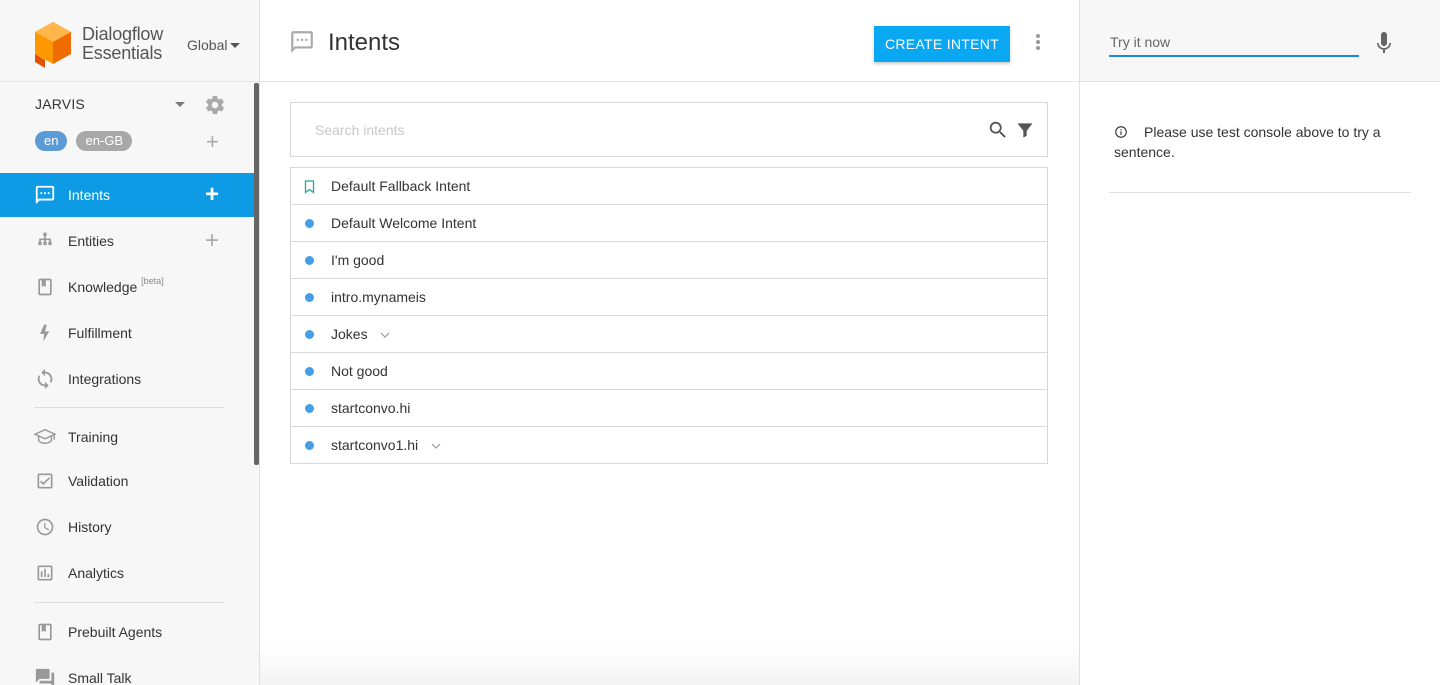 Image resolution: width=1440 pixels, height=685 pixels. Describe the element at coordinates (60, 104) in the screenshot. I see `agent-name: JARVIS` at that location.